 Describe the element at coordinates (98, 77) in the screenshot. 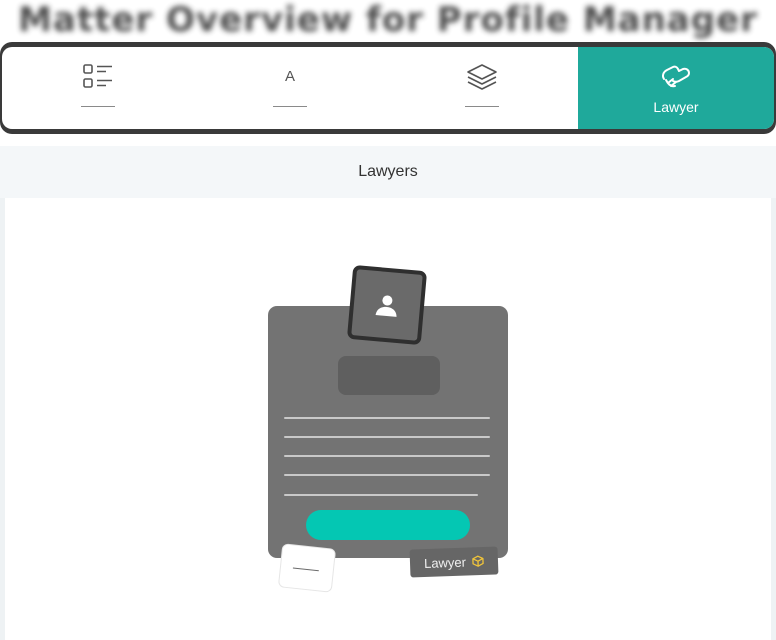

I see `checklist-icon` at that location.